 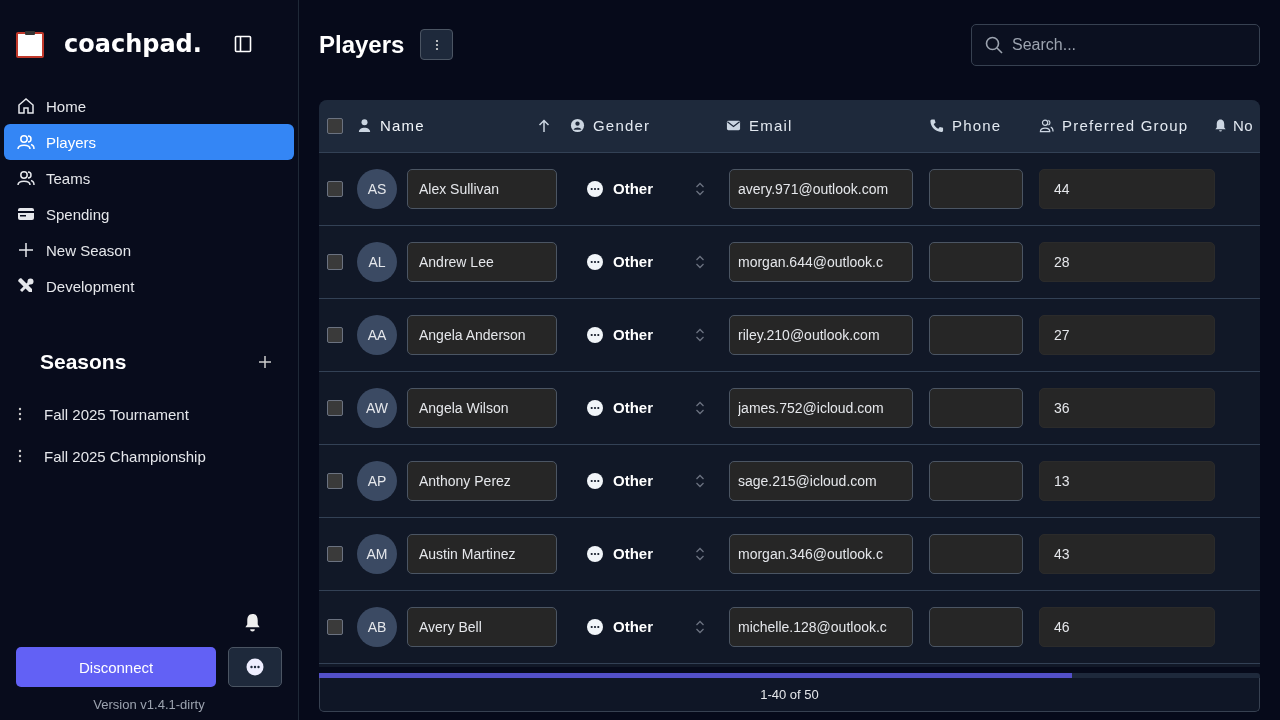 What do you see at coordinates (482, 553) in the screenshot?
I see `name-field: Austin Martinez` at bounding box center [482, 553].